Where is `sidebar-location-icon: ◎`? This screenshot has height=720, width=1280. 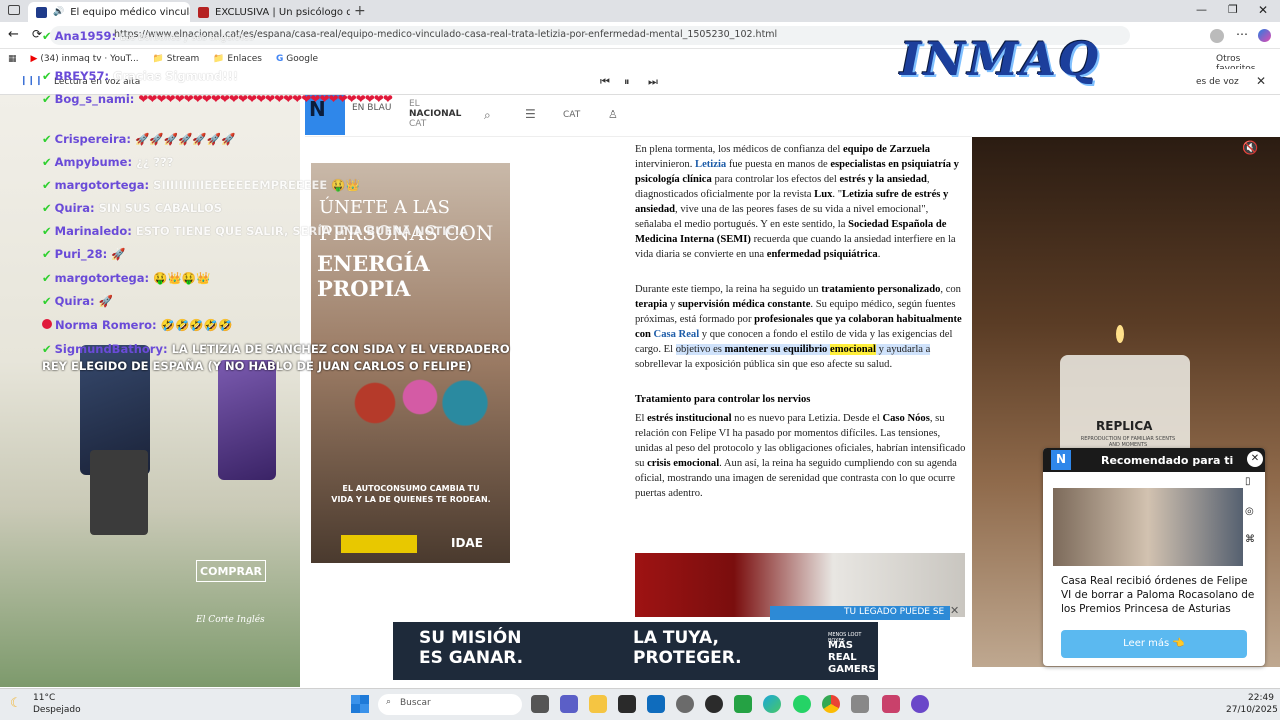
sidebar-location-icon: ◎ is located at coordinates (1249, 511).